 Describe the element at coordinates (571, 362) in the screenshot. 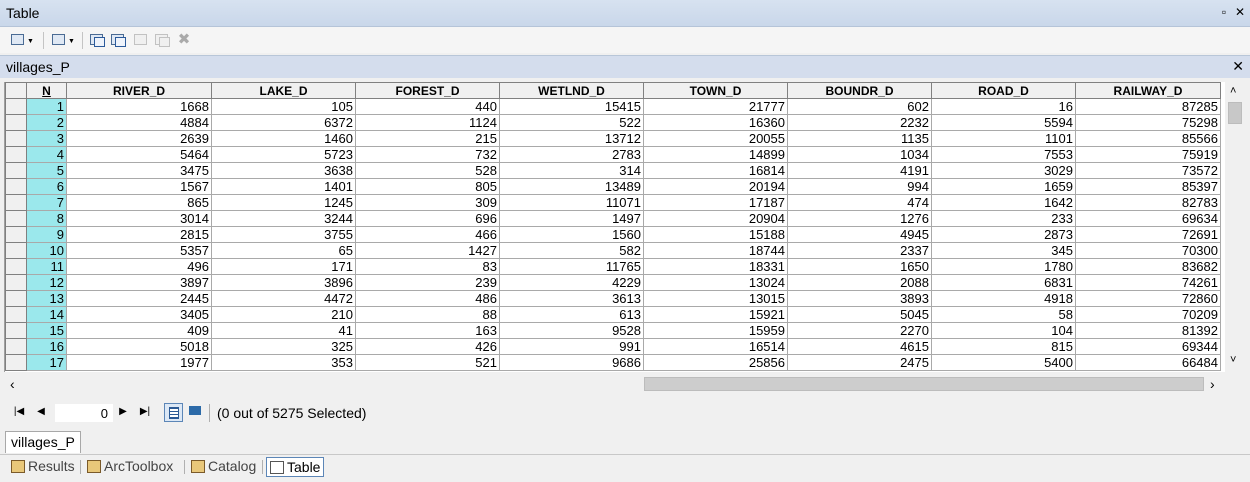

I see `table-cell: 9686` at that location.